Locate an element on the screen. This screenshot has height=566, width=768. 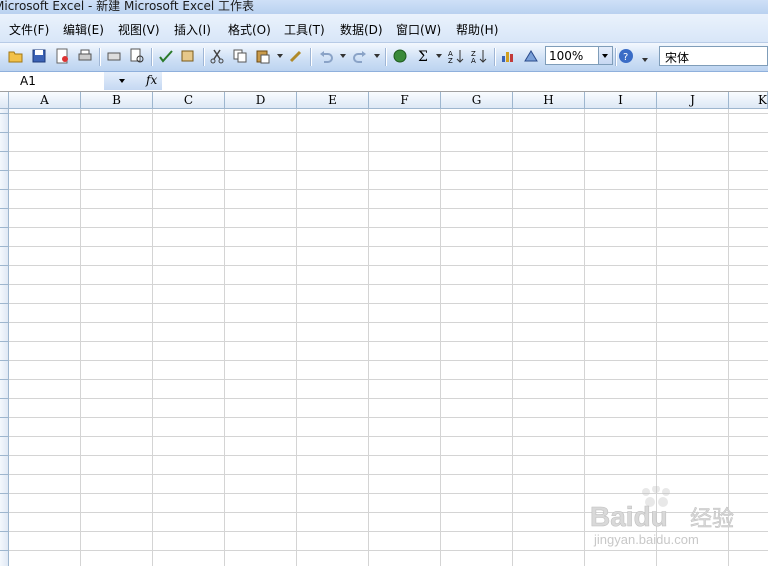
undo-dropdown is located at coordinates (343, 56).